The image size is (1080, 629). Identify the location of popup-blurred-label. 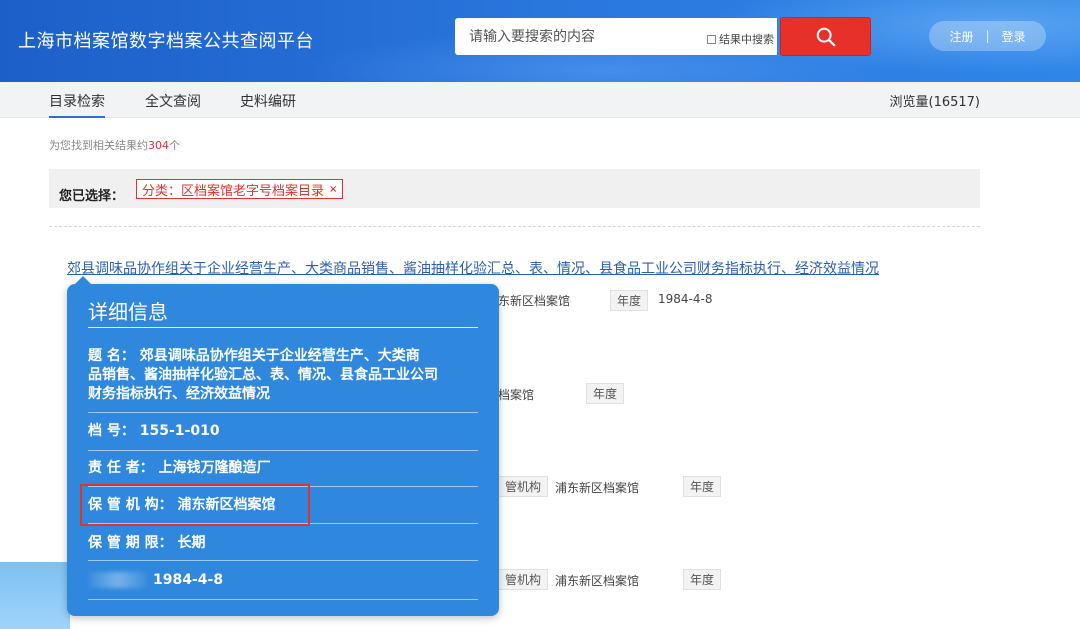
(118, 580).